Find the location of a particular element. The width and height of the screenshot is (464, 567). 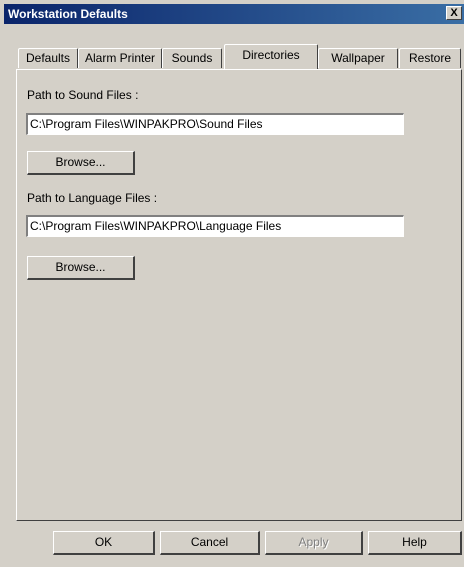

close-icon: X is located at coordinates (454, 13).